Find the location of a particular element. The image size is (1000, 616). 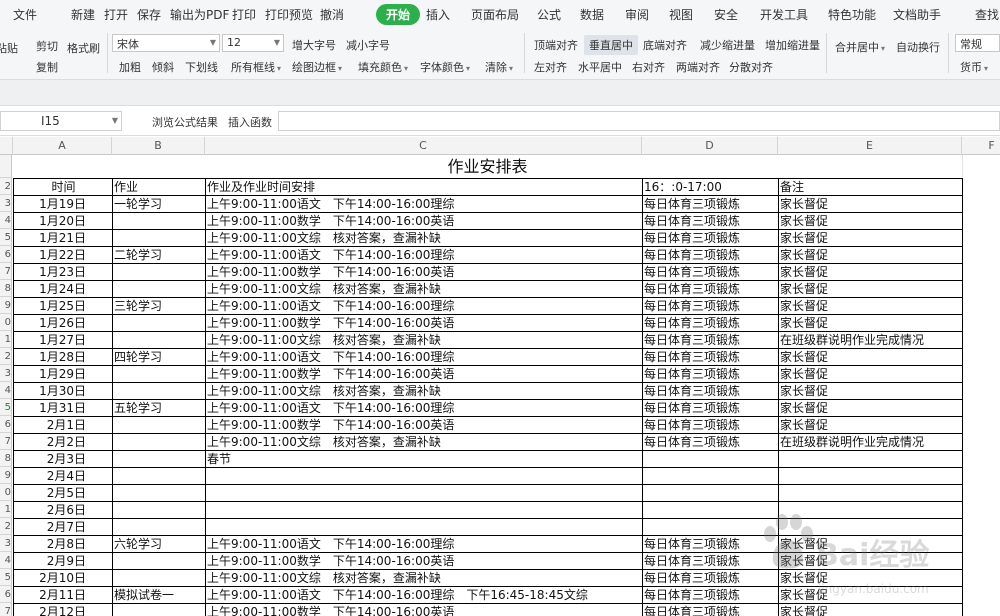

copy-button: 复制 is located at coordinates (47, 67).